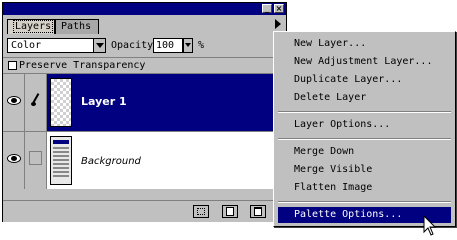 The width and height of the screenshot is (457, 240). Describe the element at coordinates (279, 8) in the screenshot. I see `close-button: ×` at that location.